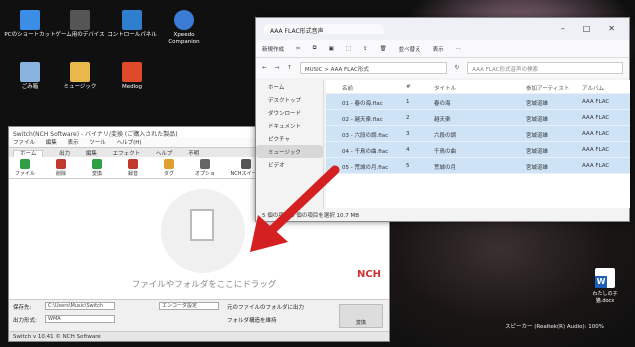  What do you see at coordinates (442, 29) in the screenshot?
I see `explorer-title-bar: AAA FLAC形式音声 – □ ✕` at bounding box center [442, 29].